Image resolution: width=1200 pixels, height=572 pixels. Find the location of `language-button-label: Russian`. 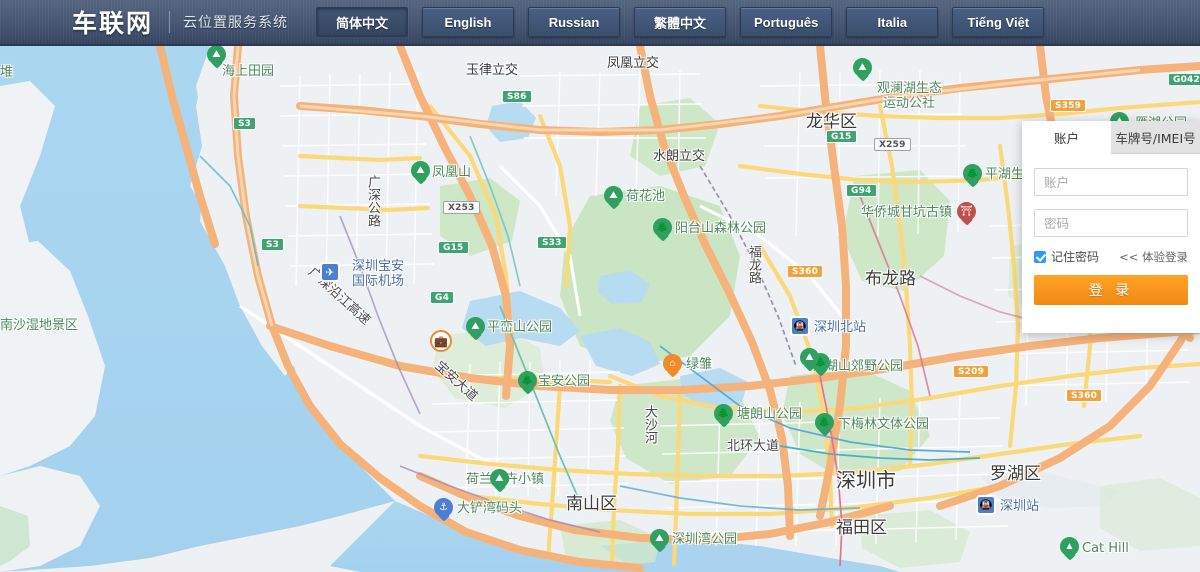

language-button-label: Russian is located at coordinates (574, 22).